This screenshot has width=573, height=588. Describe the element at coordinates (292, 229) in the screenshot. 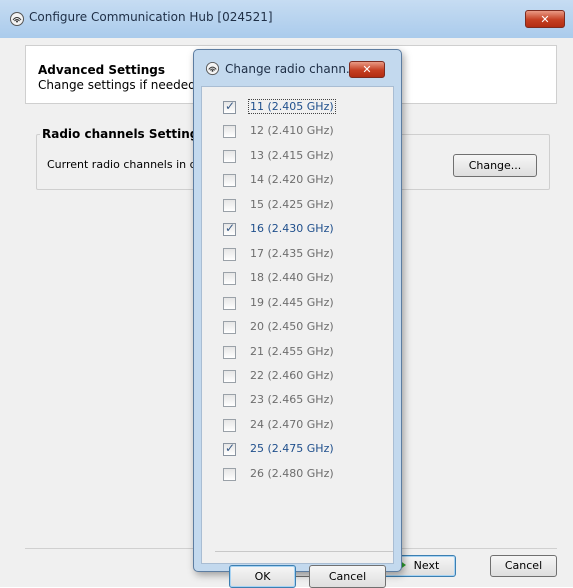

I see `channel-label: 16 (2.430 GHz)` at that location.